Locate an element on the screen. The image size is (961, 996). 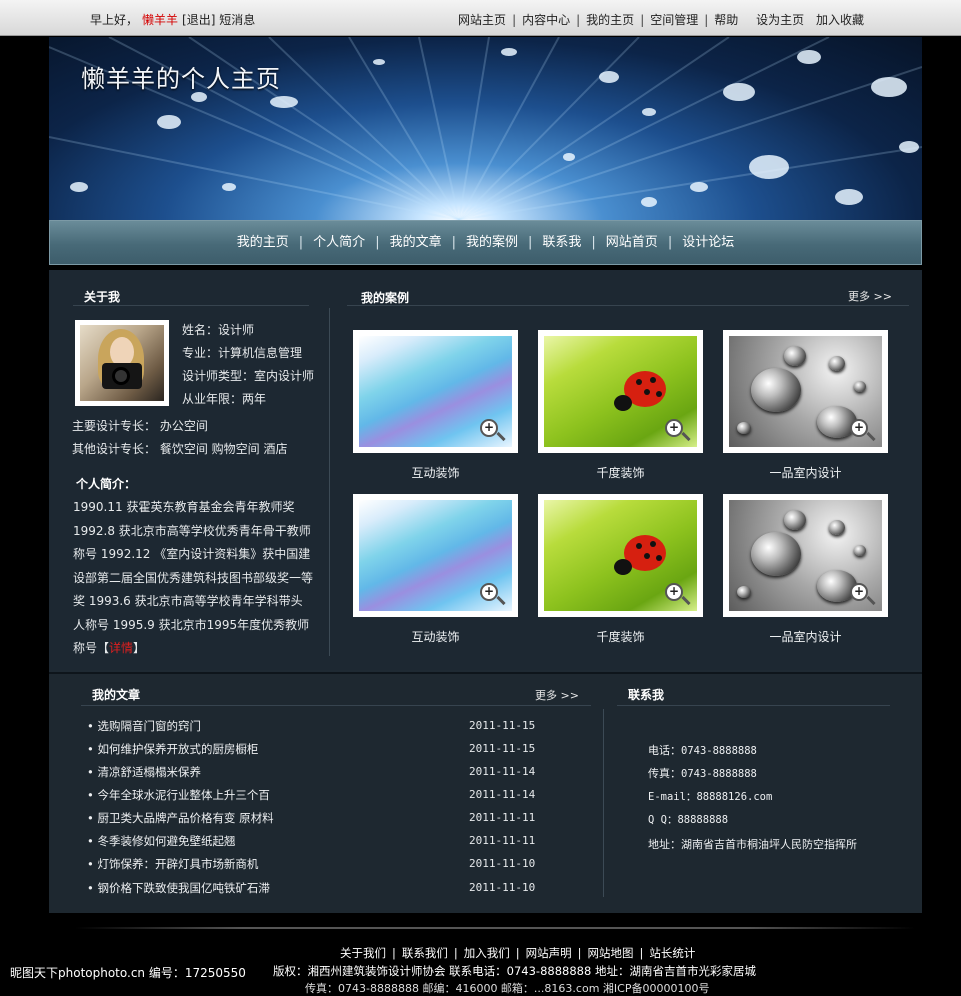
contact-address: 地址：湖南省吉首市桐油坪人民防空指挥所 is located at coordinates (752, 844).